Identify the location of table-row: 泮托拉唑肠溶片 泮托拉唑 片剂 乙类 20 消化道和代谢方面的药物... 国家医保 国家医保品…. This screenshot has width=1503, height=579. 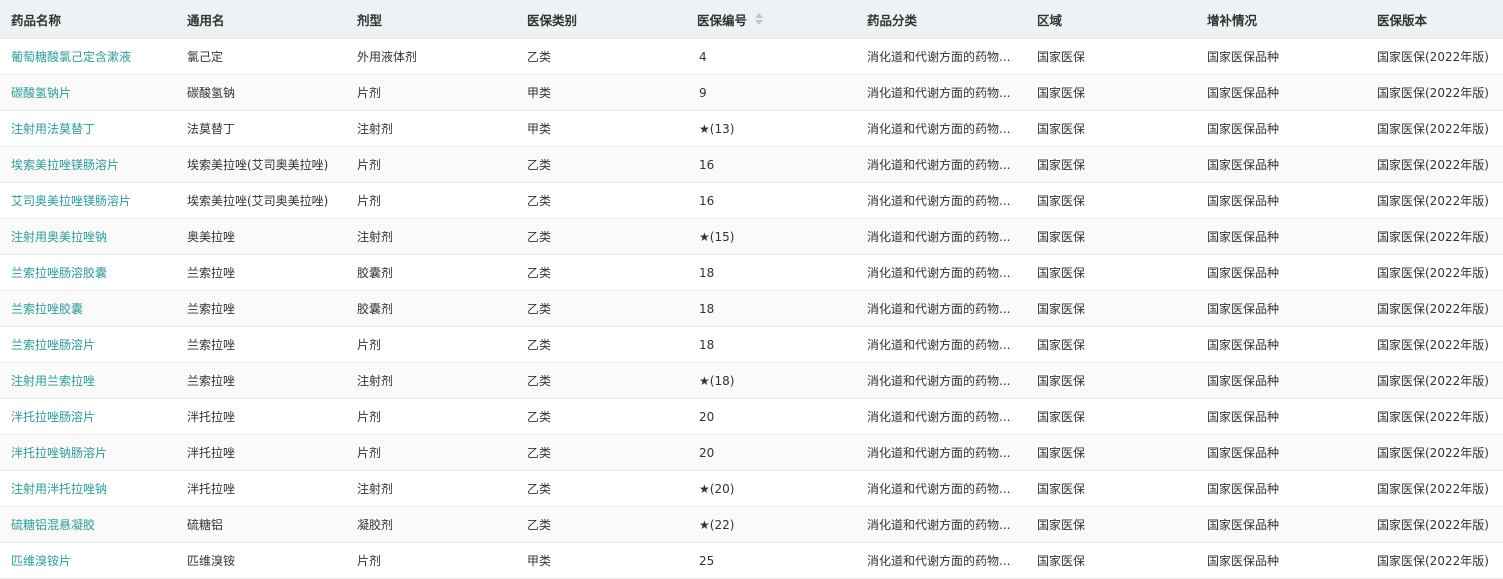
(751, 416).